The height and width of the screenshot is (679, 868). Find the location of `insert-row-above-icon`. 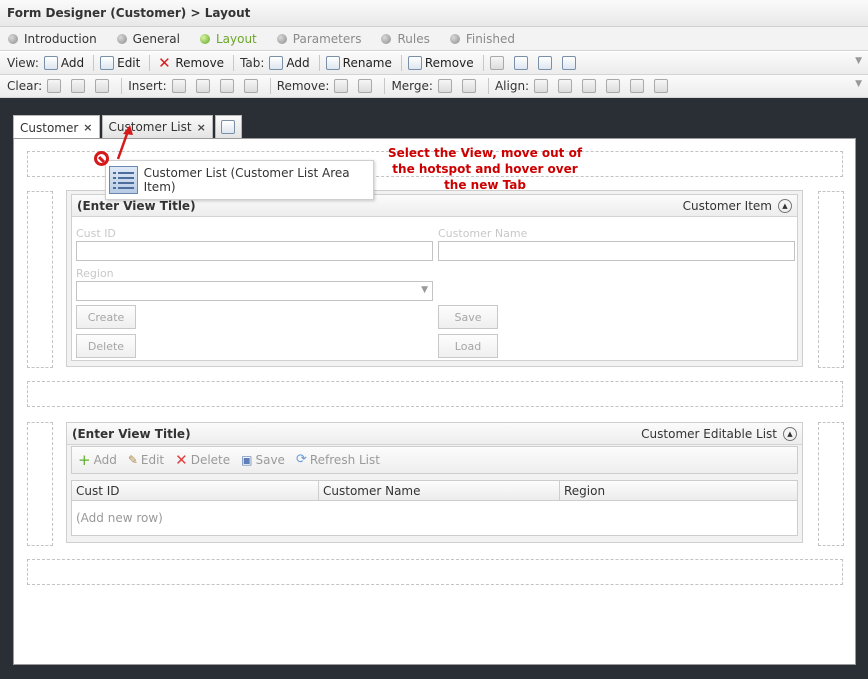

insert-row-above-icon is located at coordinates (226, 86).